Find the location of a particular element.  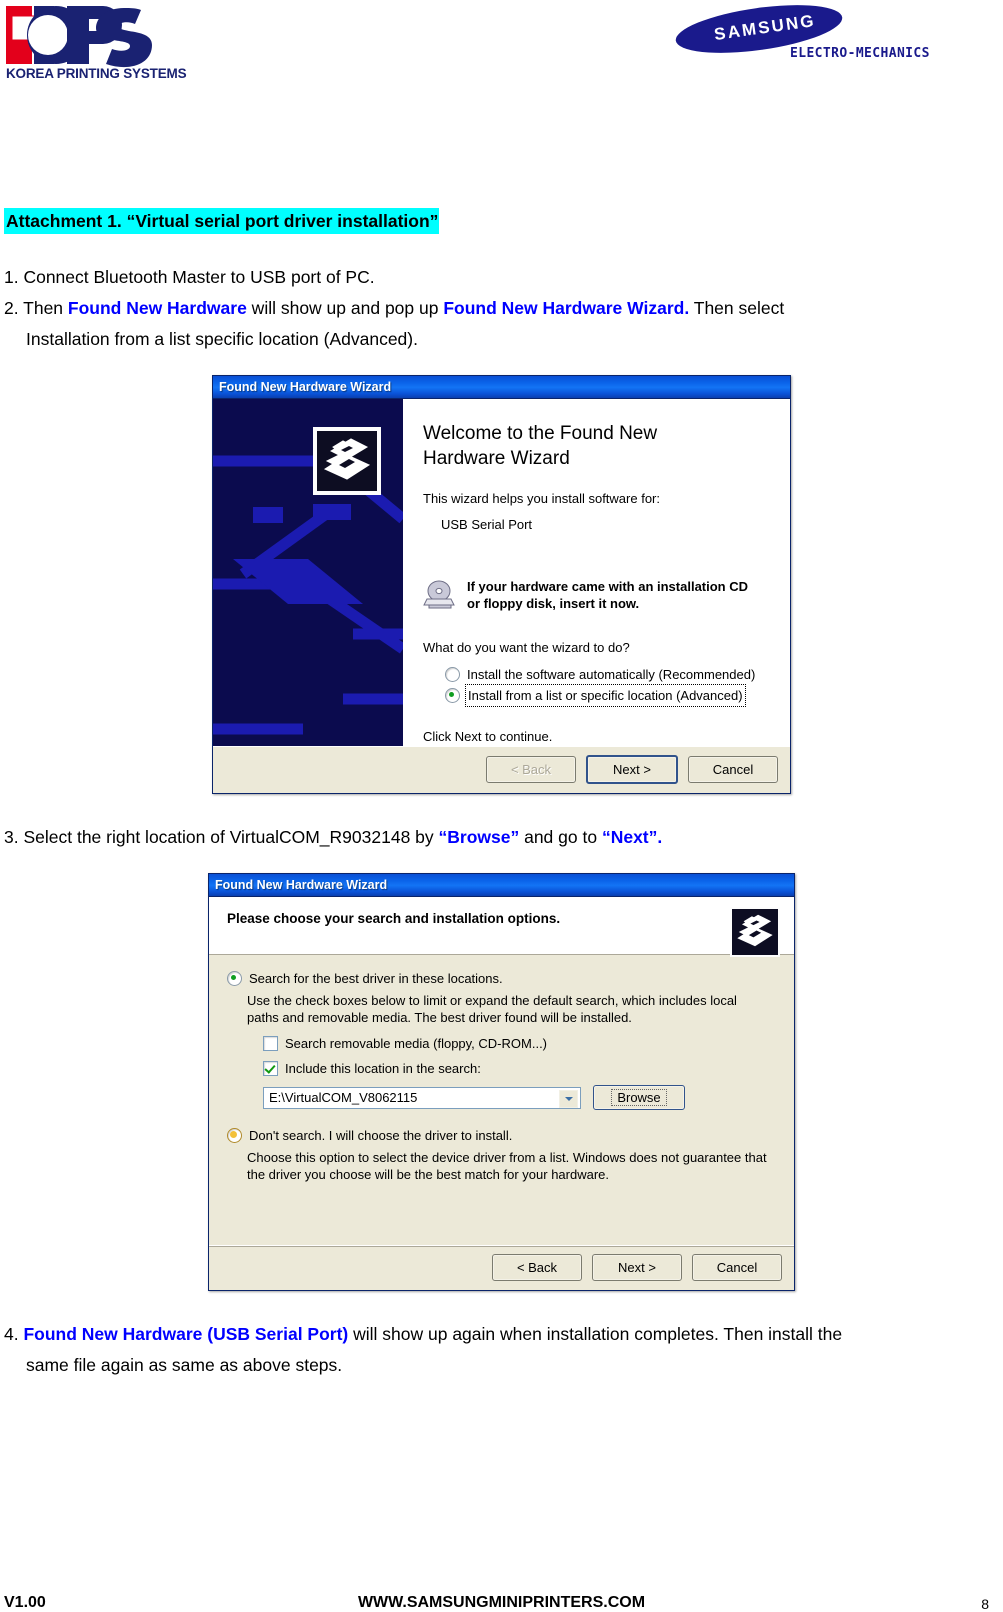

step-2-middle: will show up and pop up is located at coordinates (345, 308).